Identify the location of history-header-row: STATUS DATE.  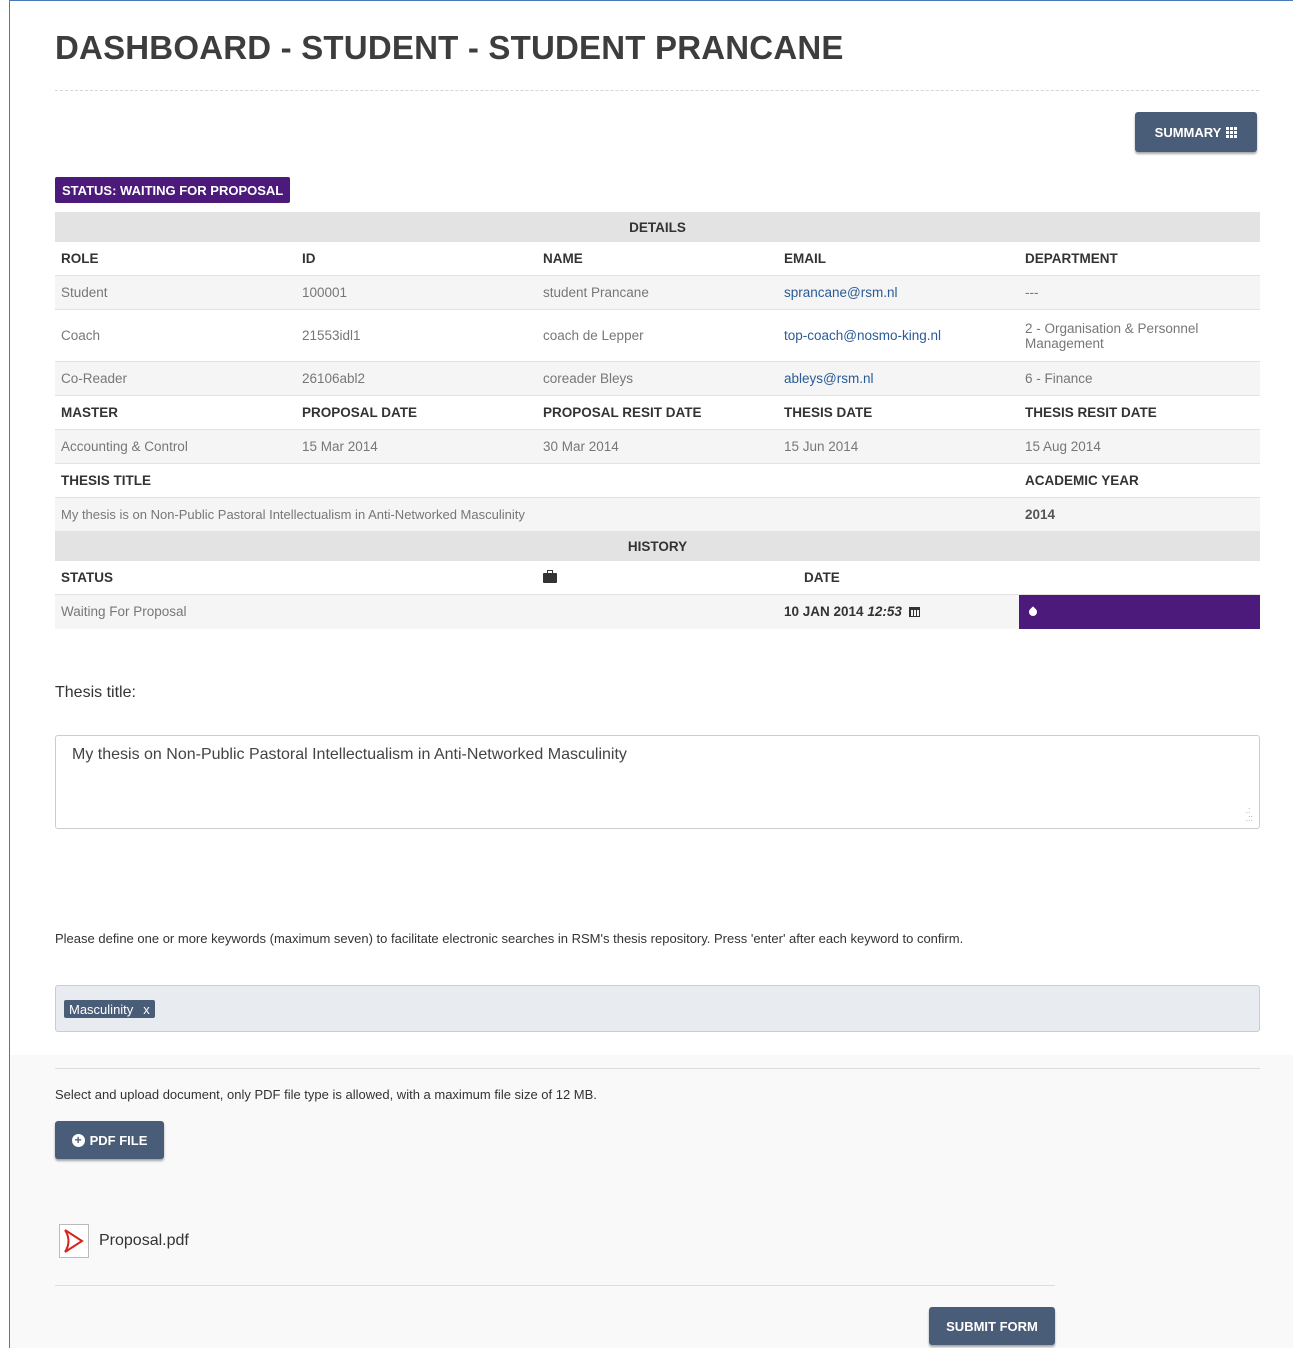
(657, 577).